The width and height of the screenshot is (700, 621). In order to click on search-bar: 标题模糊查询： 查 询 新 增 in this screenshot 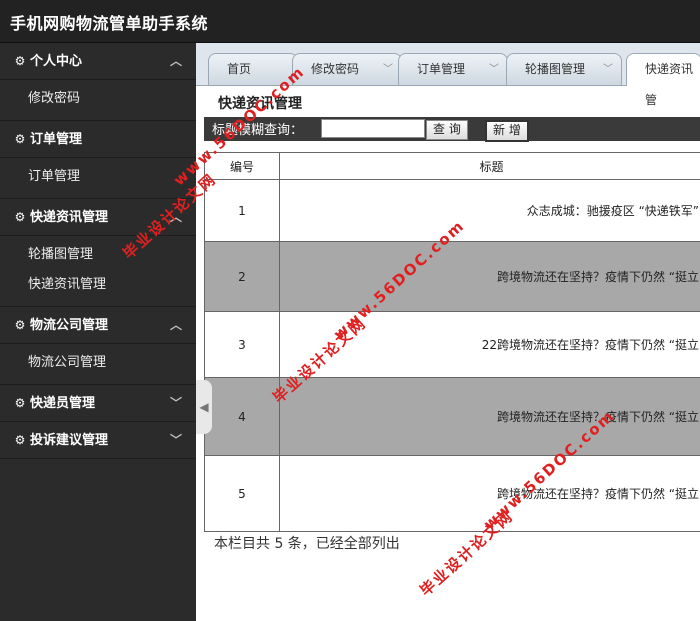, I will do `click(452, 129)`.